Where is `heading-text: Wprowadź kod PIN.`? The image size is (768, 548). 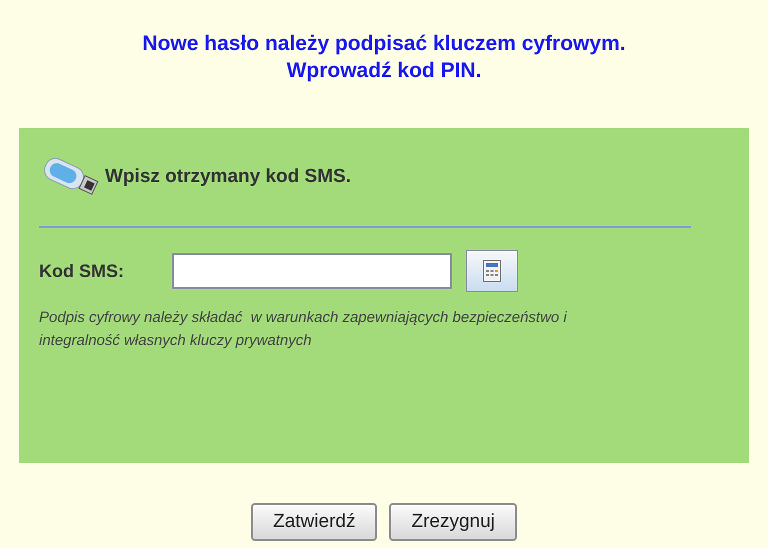
heading-text: Wprowadź kod PIN. is located at coordinates (384, 71).